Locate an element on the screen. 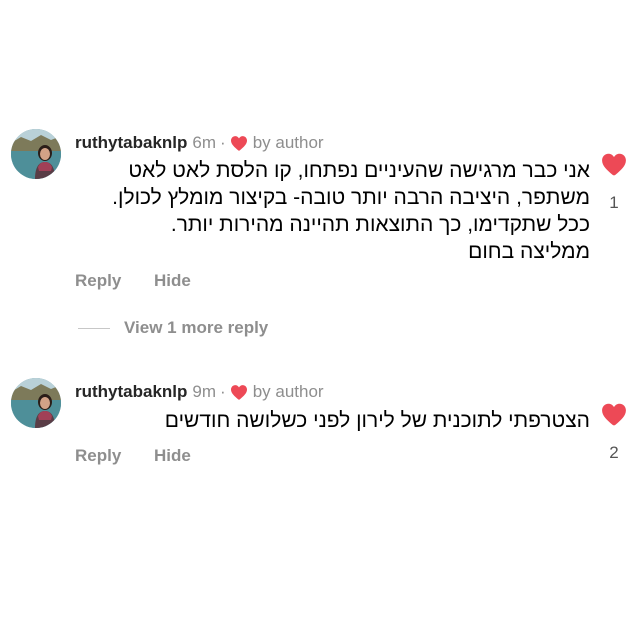 The height and width of the screenshot is (639, 639). view-more-replies-button: View 1 more reply is located at coordinates (173, 328).